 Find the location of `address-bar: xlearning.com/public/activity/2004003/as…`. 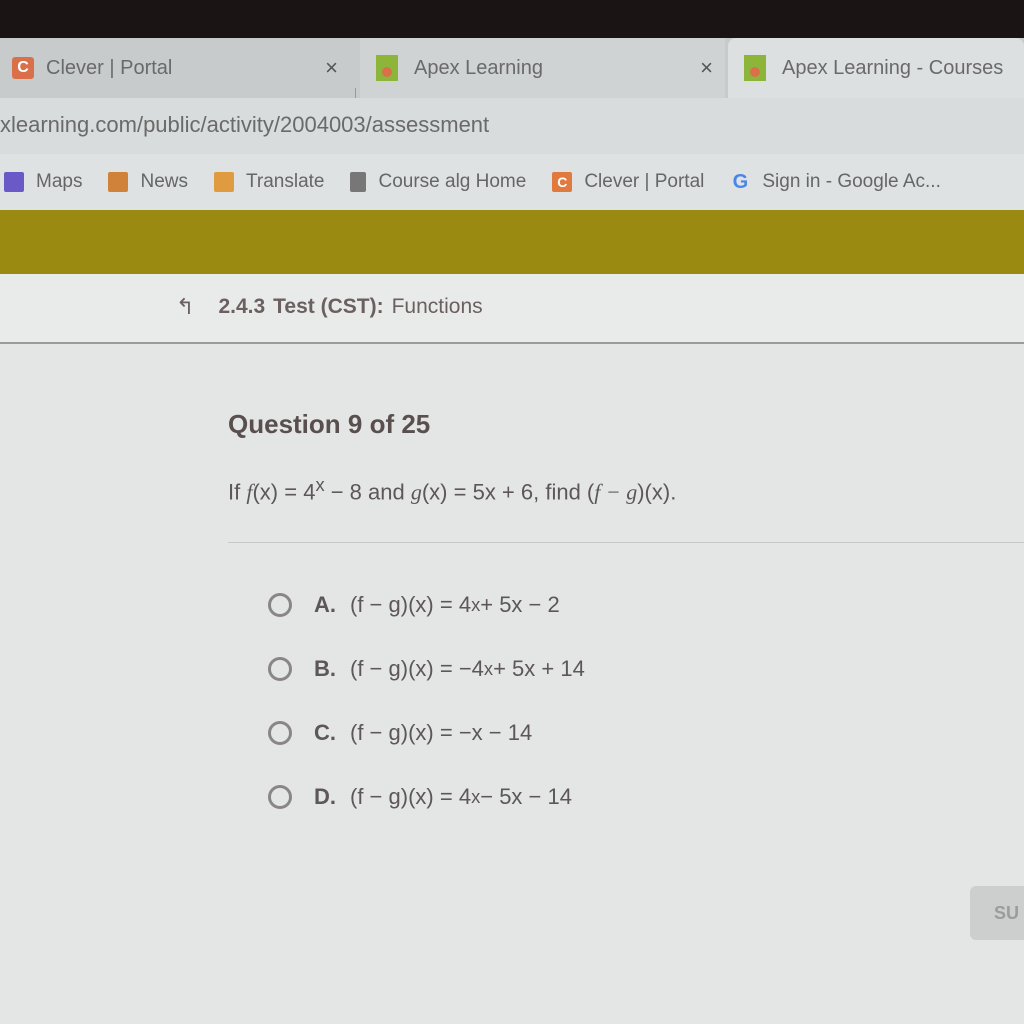

address-bar: xlearning.com/public/activity/2004003/as… is located at coordinates (512, 126).